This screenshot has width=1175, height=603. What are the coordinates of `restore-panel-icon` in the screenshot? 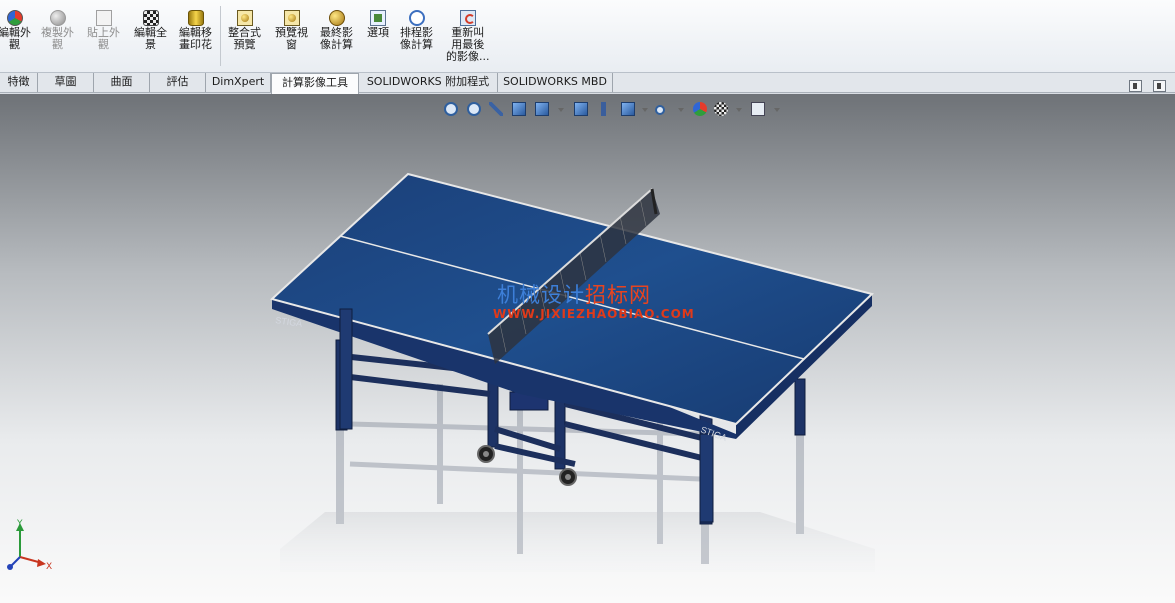 It's located at (1135, 86).